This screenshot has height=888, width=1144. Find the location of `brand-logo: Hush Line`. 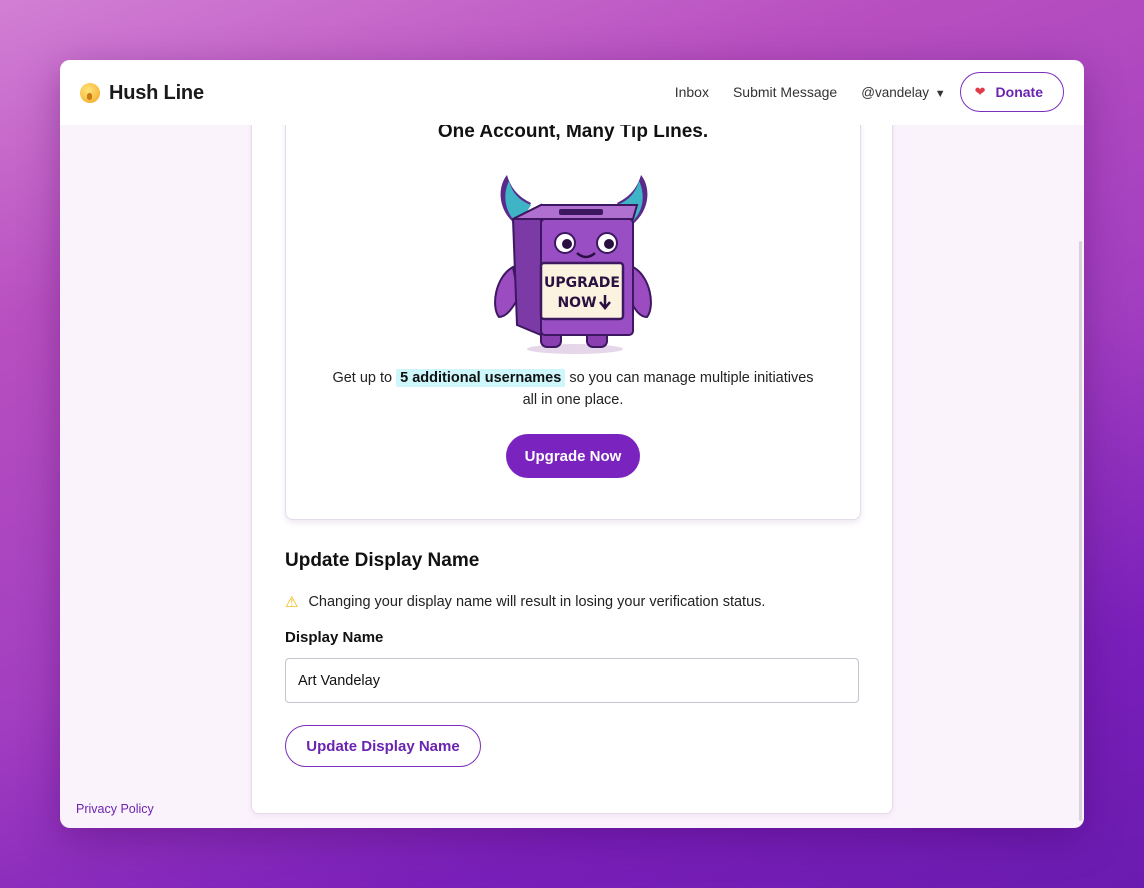

brand-logo: Hush Line is located at coordinates (142, 93).